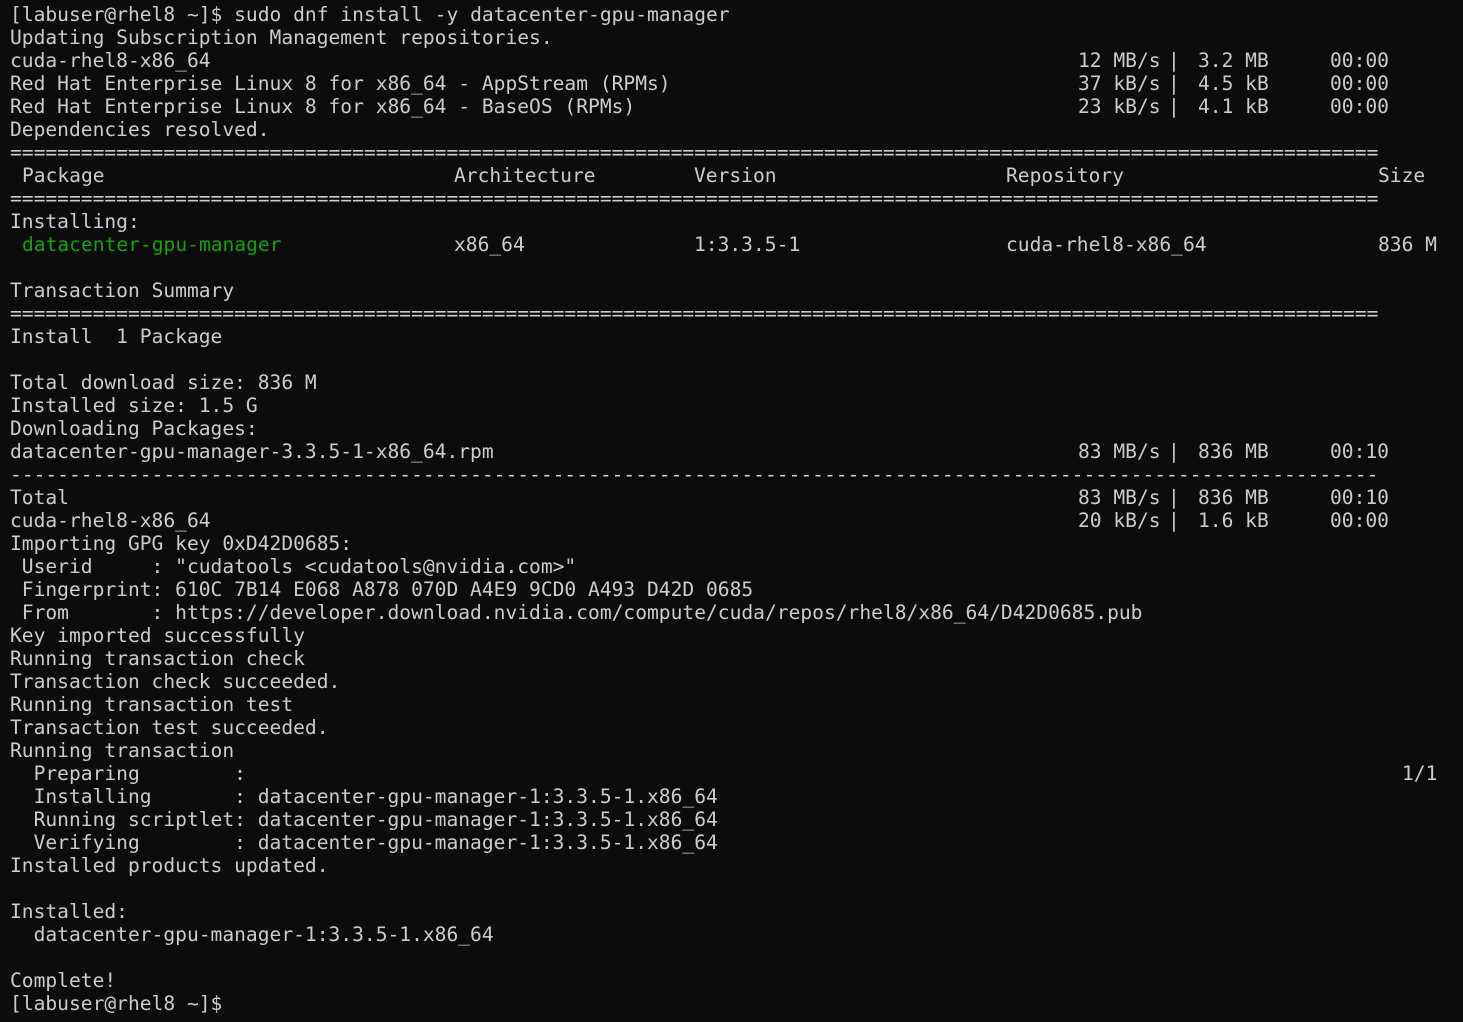 Image resolution: width=1463 pixels, height=1022 pixels. I want to click on install-count-line: Install 1 Package, so click(116, 336).